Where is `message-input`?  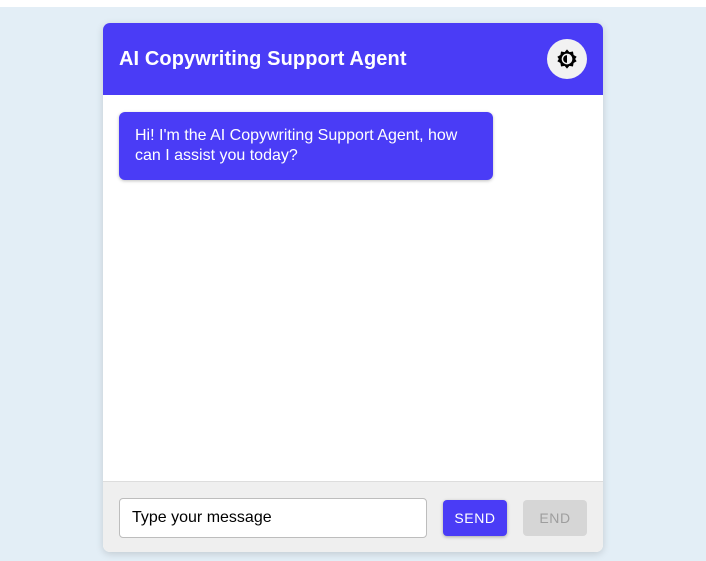
message-input is located at coordinates (273, 518).